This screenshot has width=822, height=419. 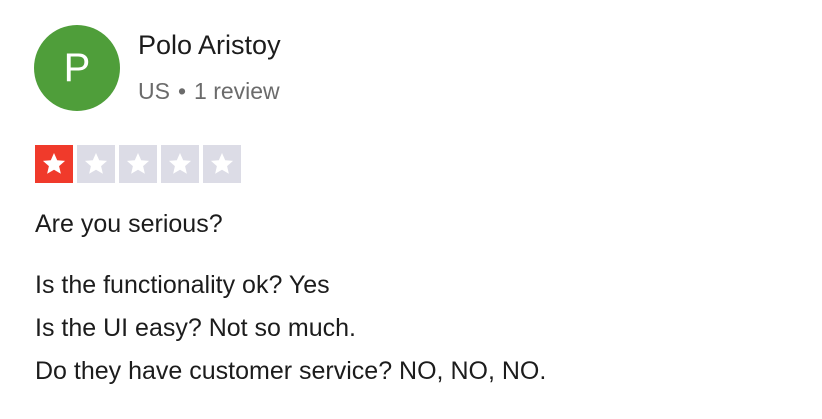 I want to click on star-filled-icon, so click(x=54, y=164).